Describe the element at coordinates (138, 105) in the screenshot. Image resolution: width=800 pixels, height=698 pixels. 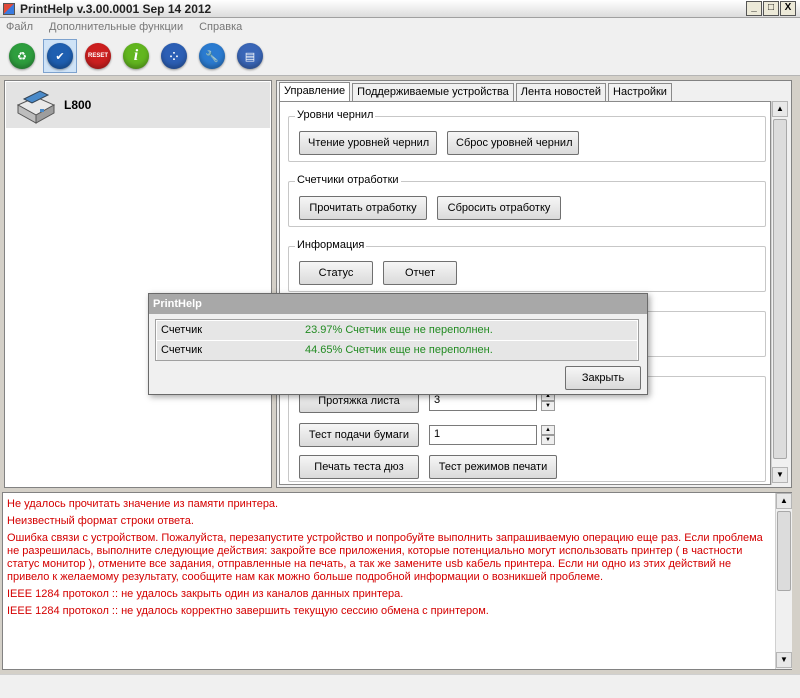
I see `printer-list-item: L800` at that location.